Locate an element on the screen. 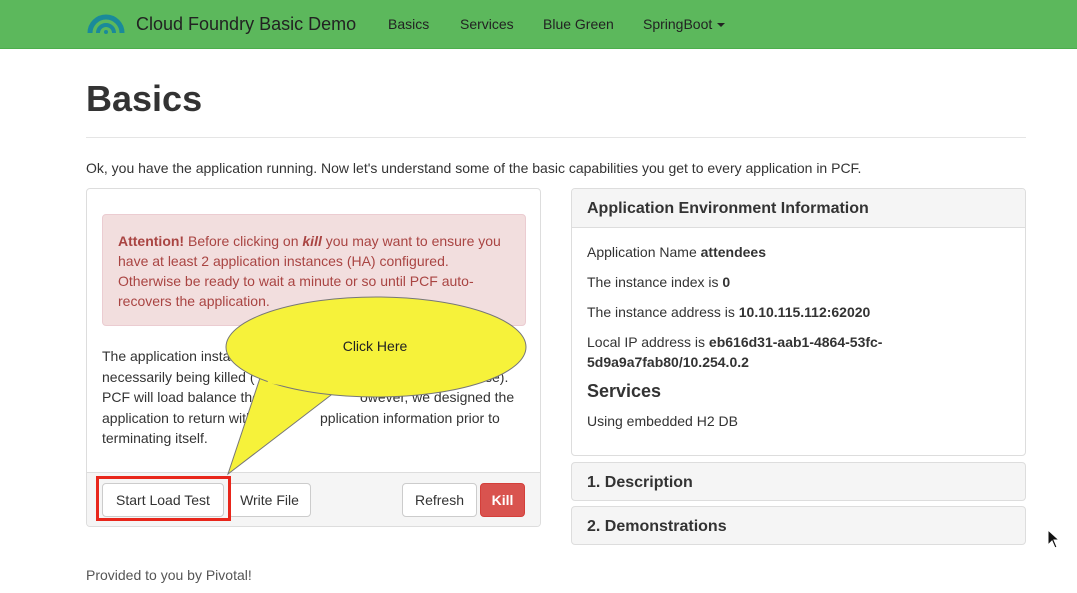 This screenshot has width=1077, height=593. alert-kill-em: kill is located at coordinates (312, 241).